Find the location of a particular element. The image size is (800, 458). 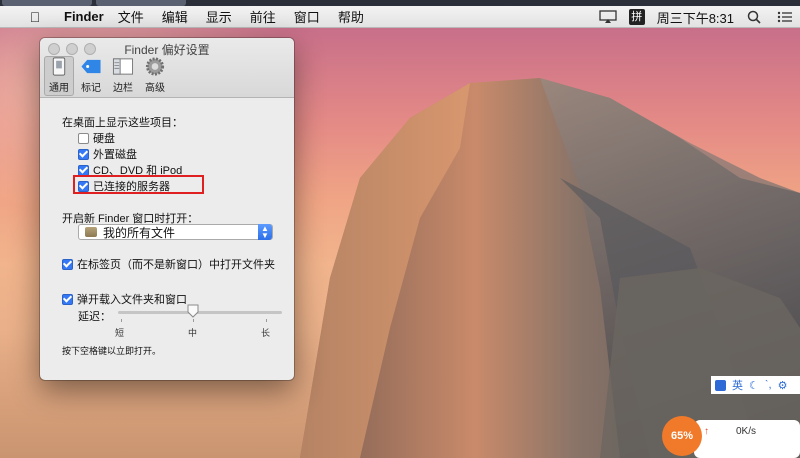

general-icon is located at coordinates (59, 66).